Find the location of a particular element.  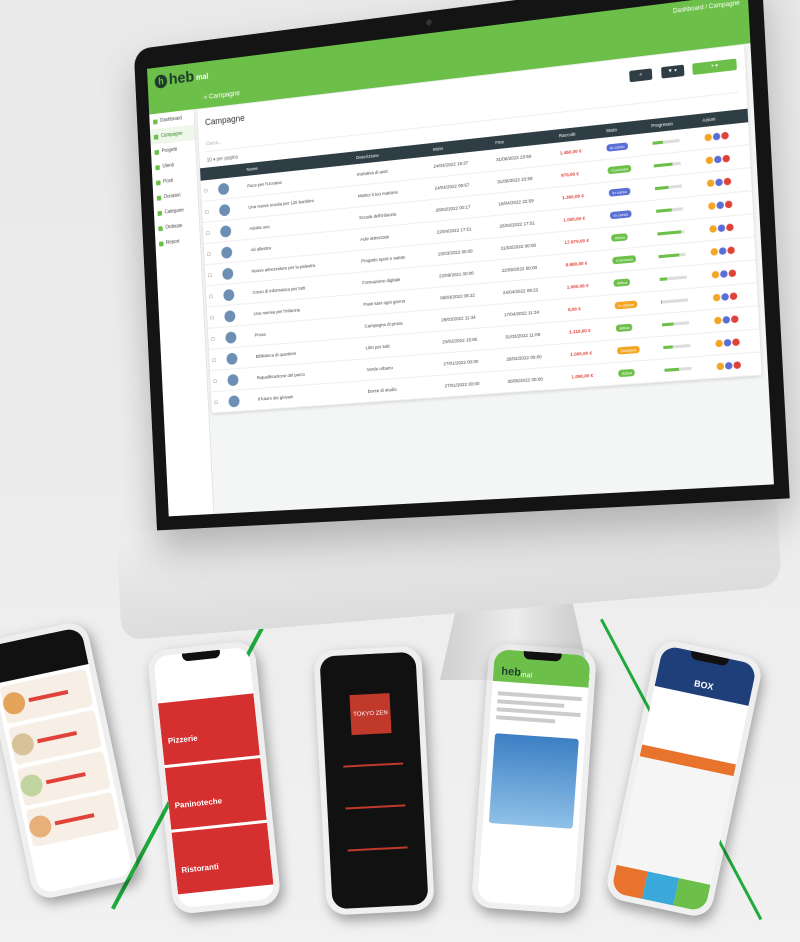

add-campaign-button: + ▾ is located at coordinates (714, 67).